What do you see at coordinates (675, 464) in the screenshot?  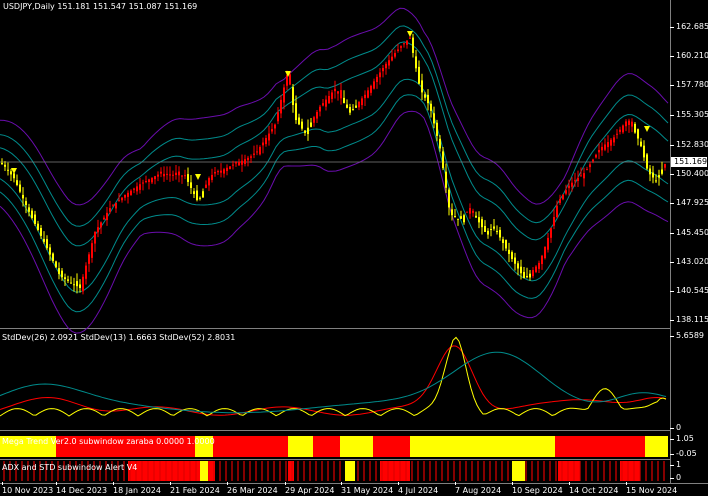 I see `indicator-tick-label: 1` at bounding box center [675, 464].